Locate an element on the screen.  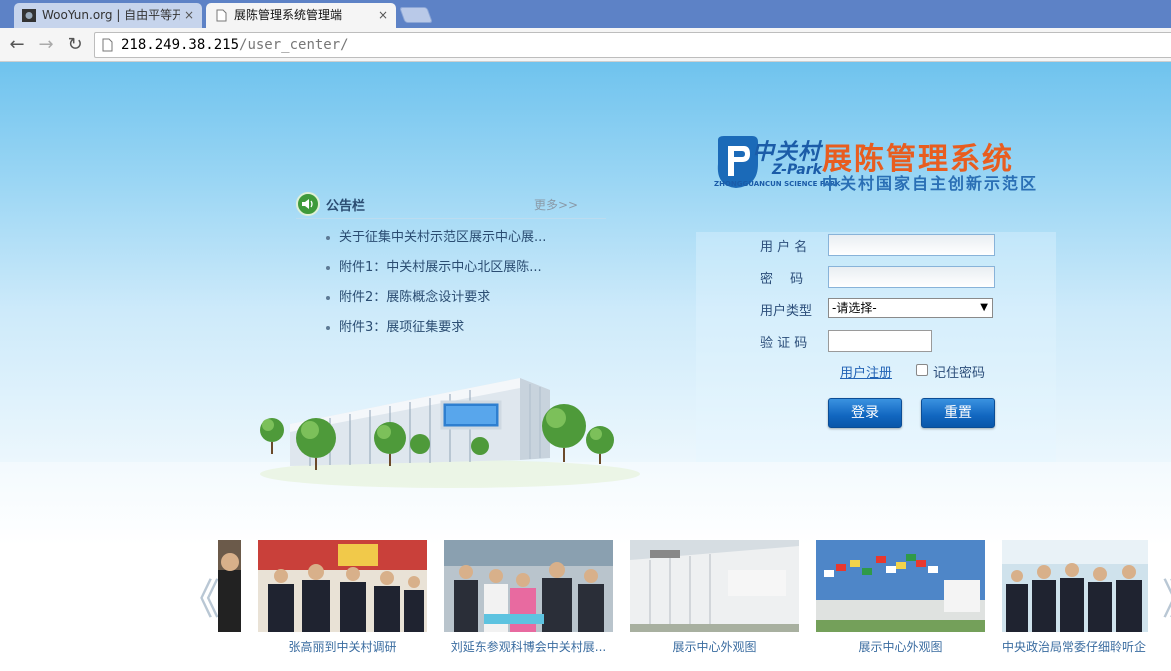
dropdown-arrow-icon: ▼ is located at coordinates (984, 307).